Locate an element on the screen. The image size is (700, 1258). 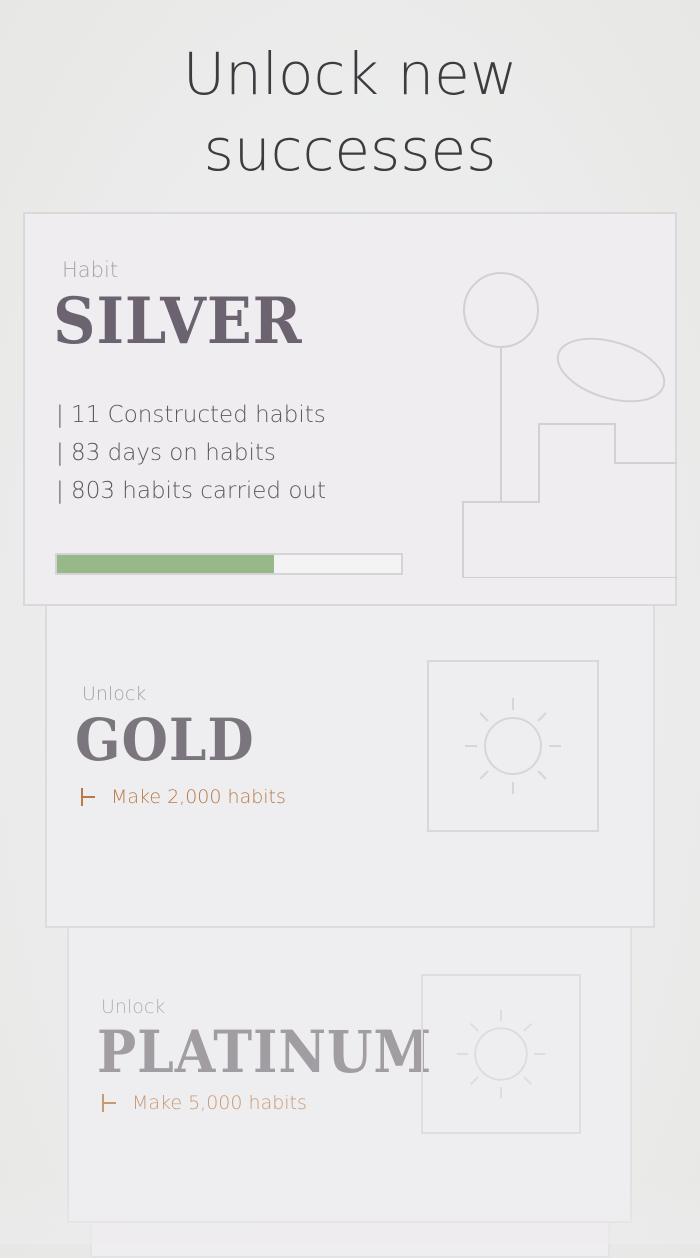
title-line-2: successes is located at coordinates (350, 150).